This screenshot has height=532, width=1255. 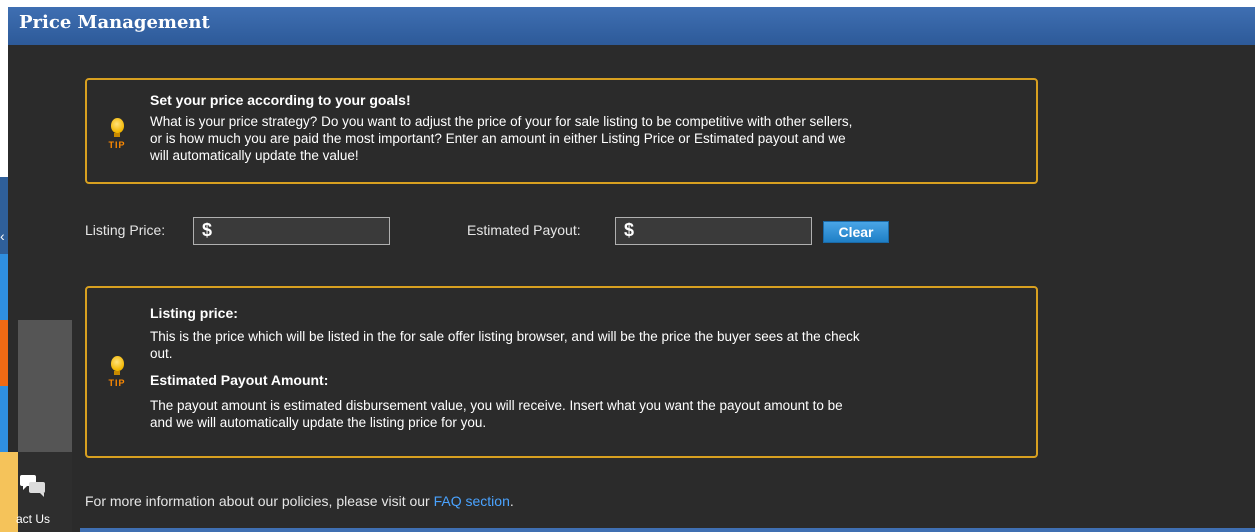 I want to click on estimated-payout-label: Estimated Payout:, so click(x=524, y=230).